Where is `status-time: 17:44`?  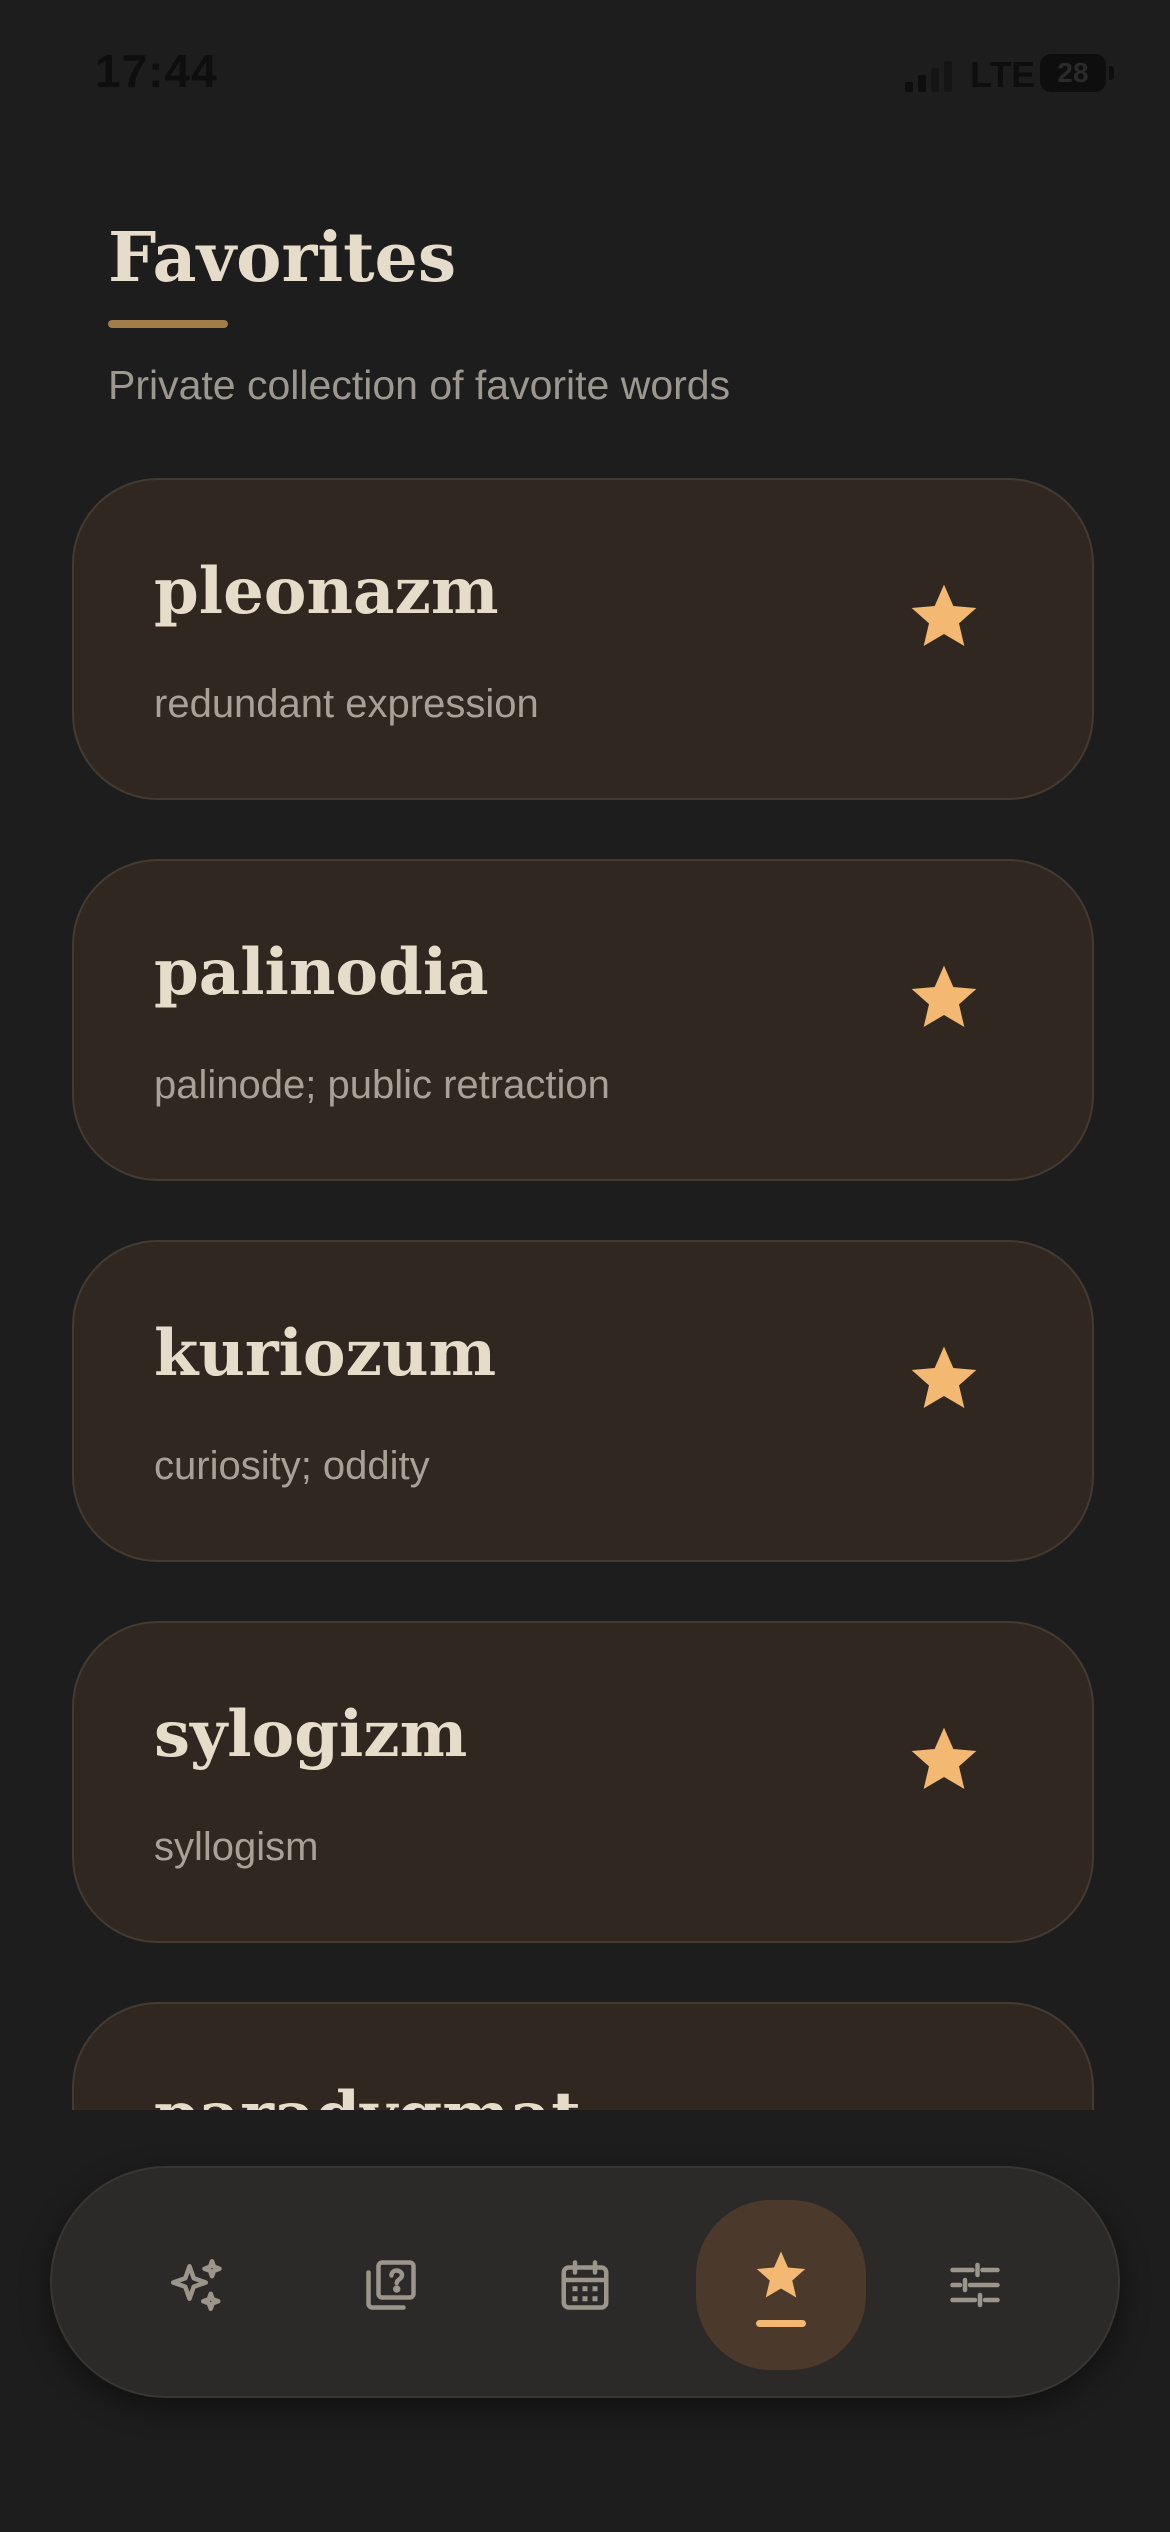
status-time: 17:44 is located at coordinates (156, 71).